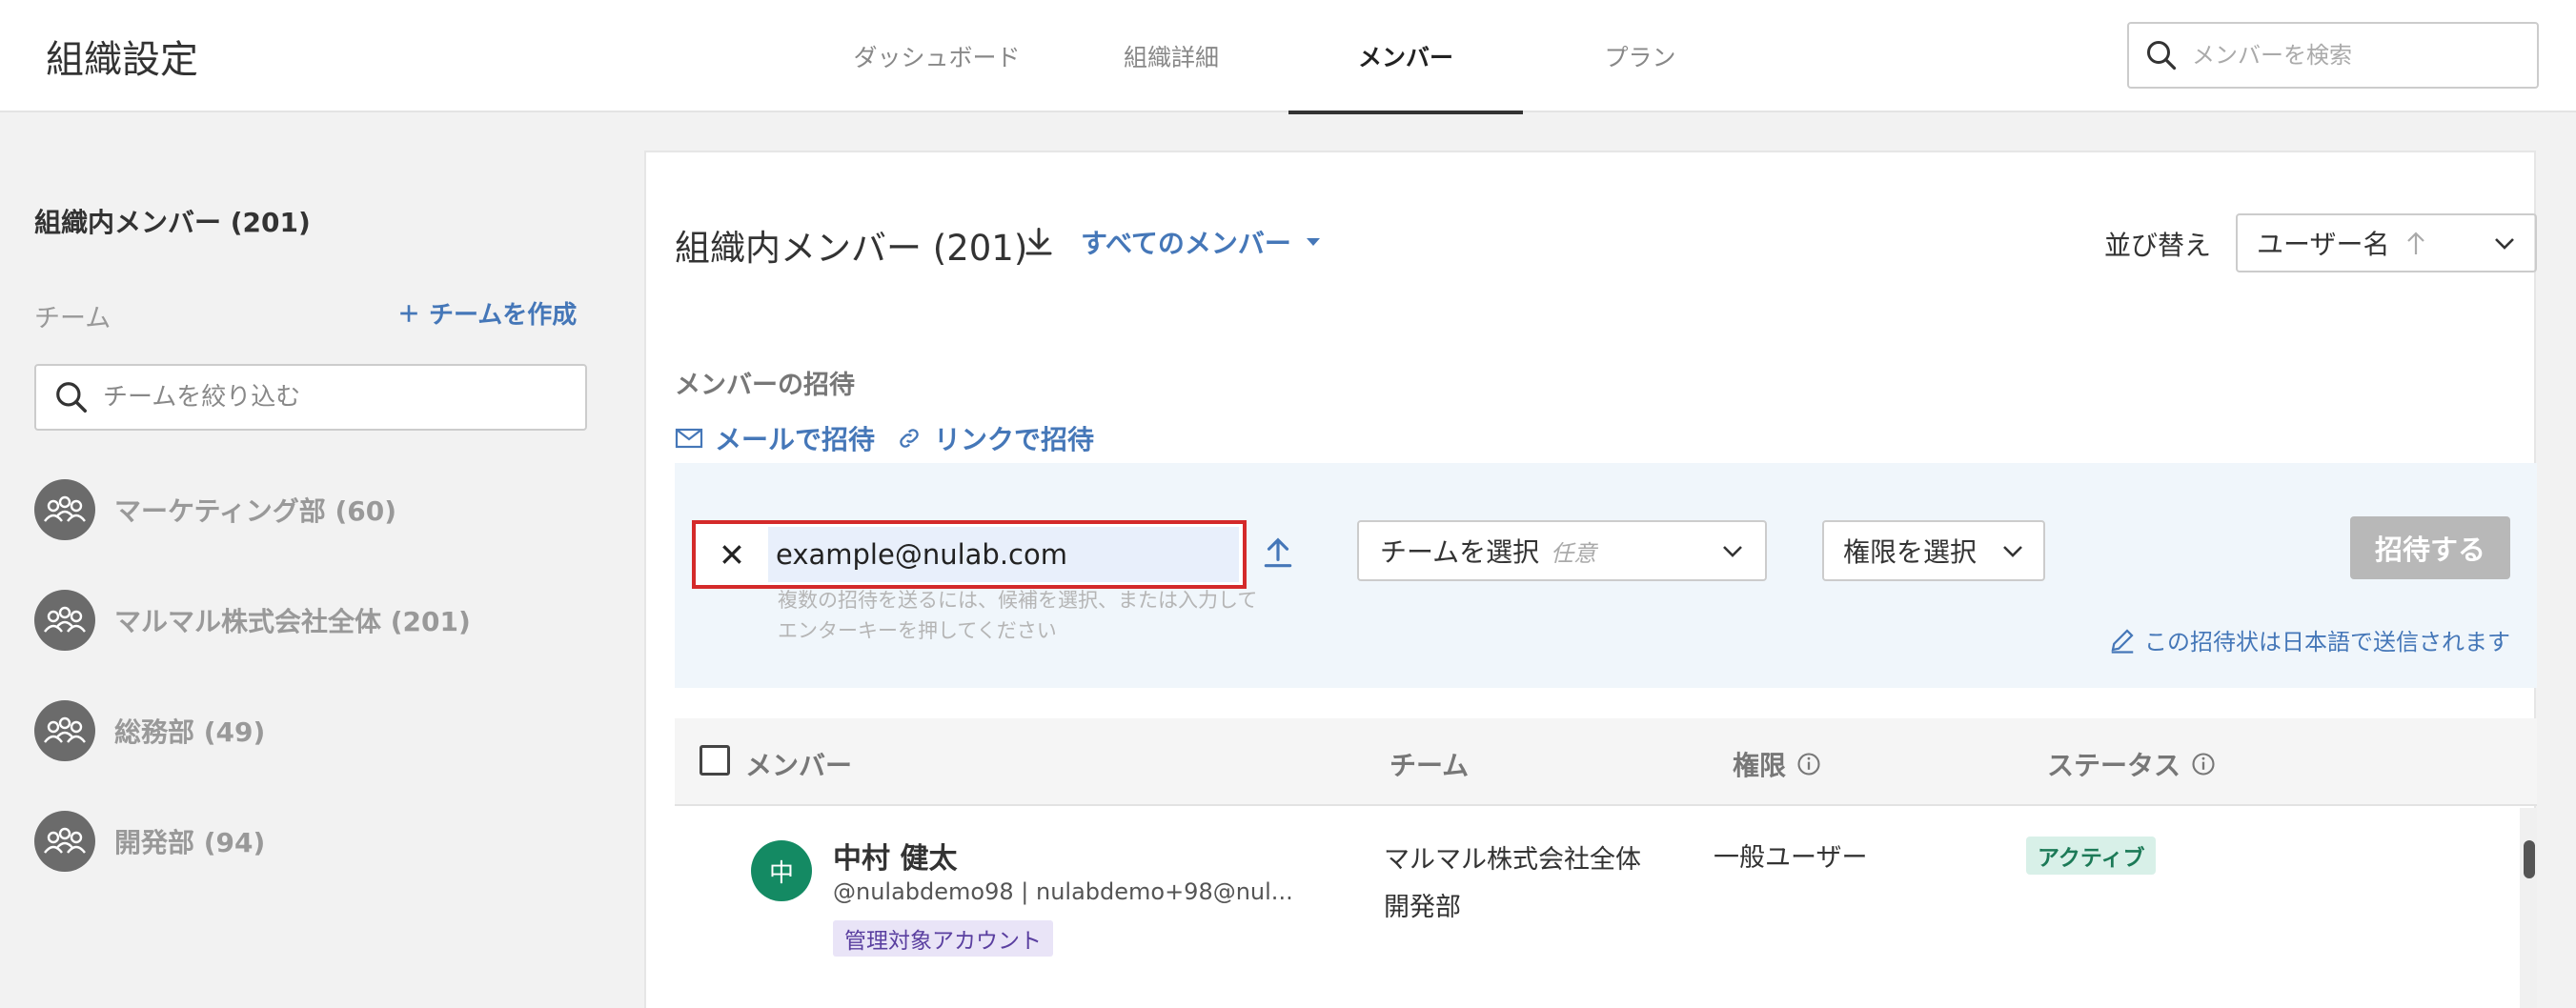 The width and height of the screenshot is (2576, 1008). Describe the element at coordinates (765, 386) in the screenshot. I see `invite-section-label: メンバーの招待` at that location.